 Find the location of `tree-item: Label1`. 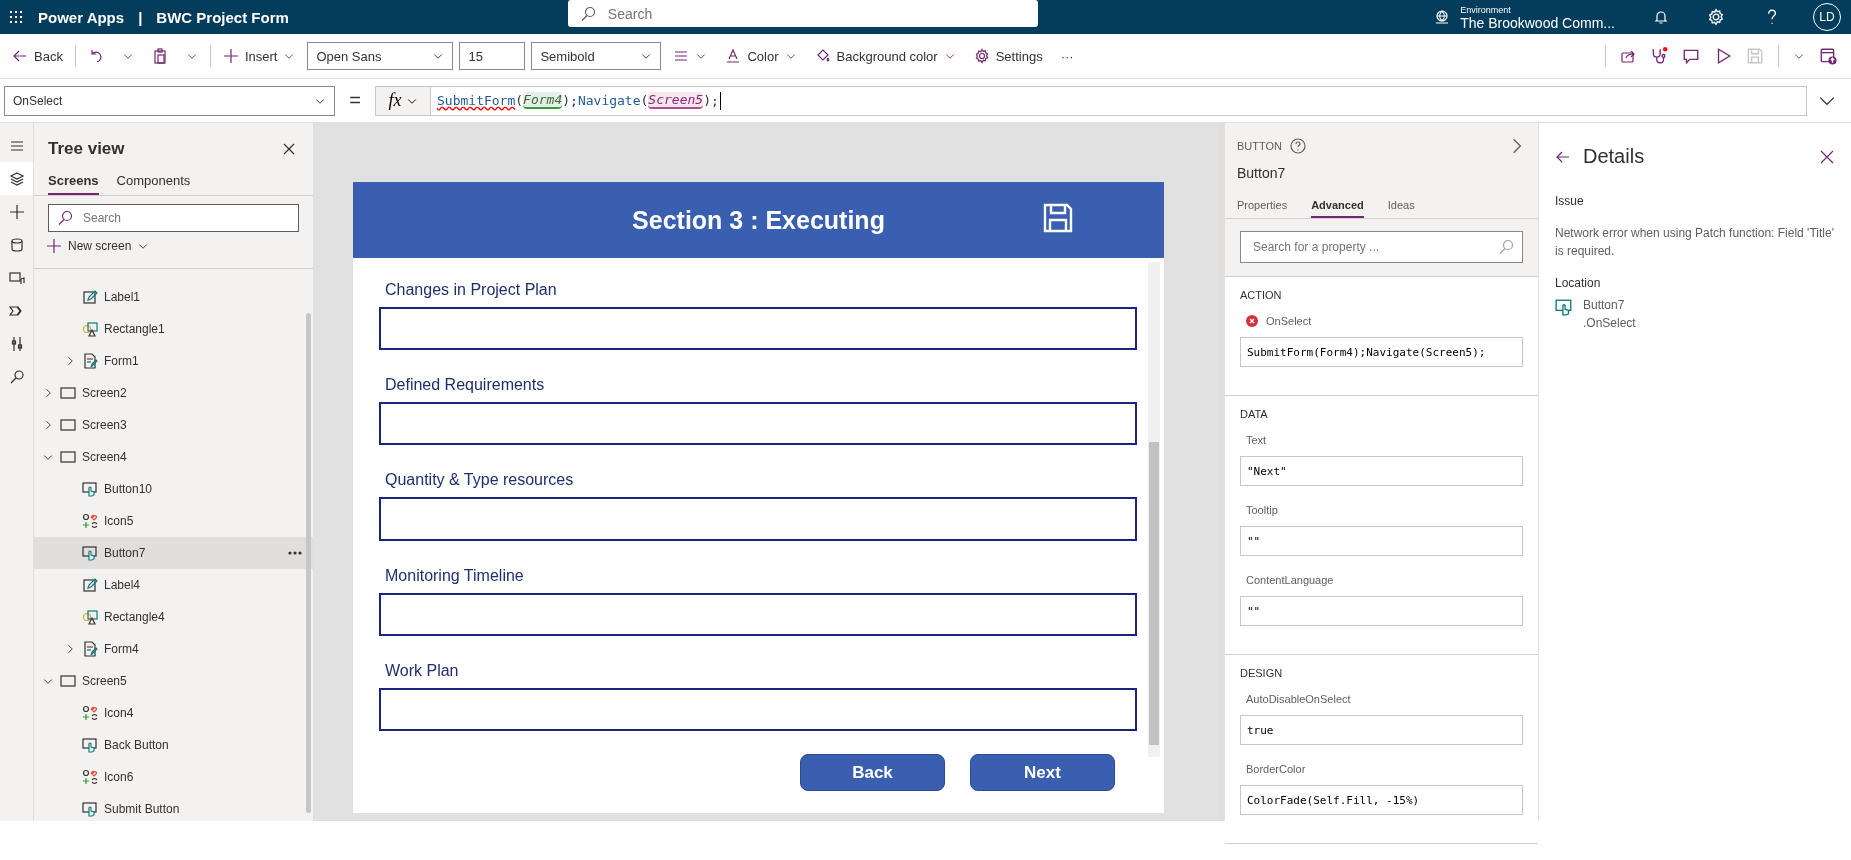

tree-item: Label1 is located at coordinates (173, 297).